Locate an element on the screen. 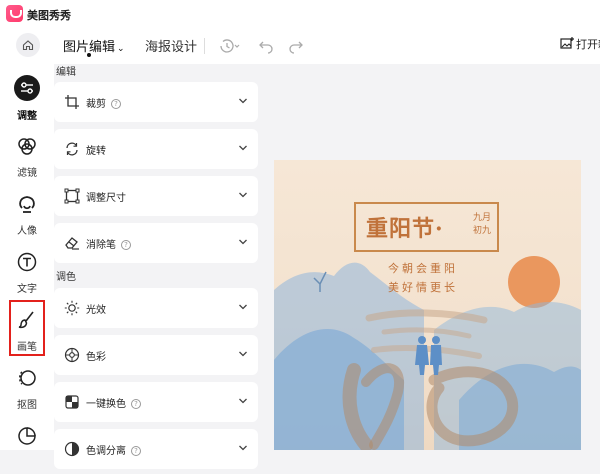 The image size is (600, 474). tool-label-resize: 调整尺寸 is located at coordinates (106, 198).